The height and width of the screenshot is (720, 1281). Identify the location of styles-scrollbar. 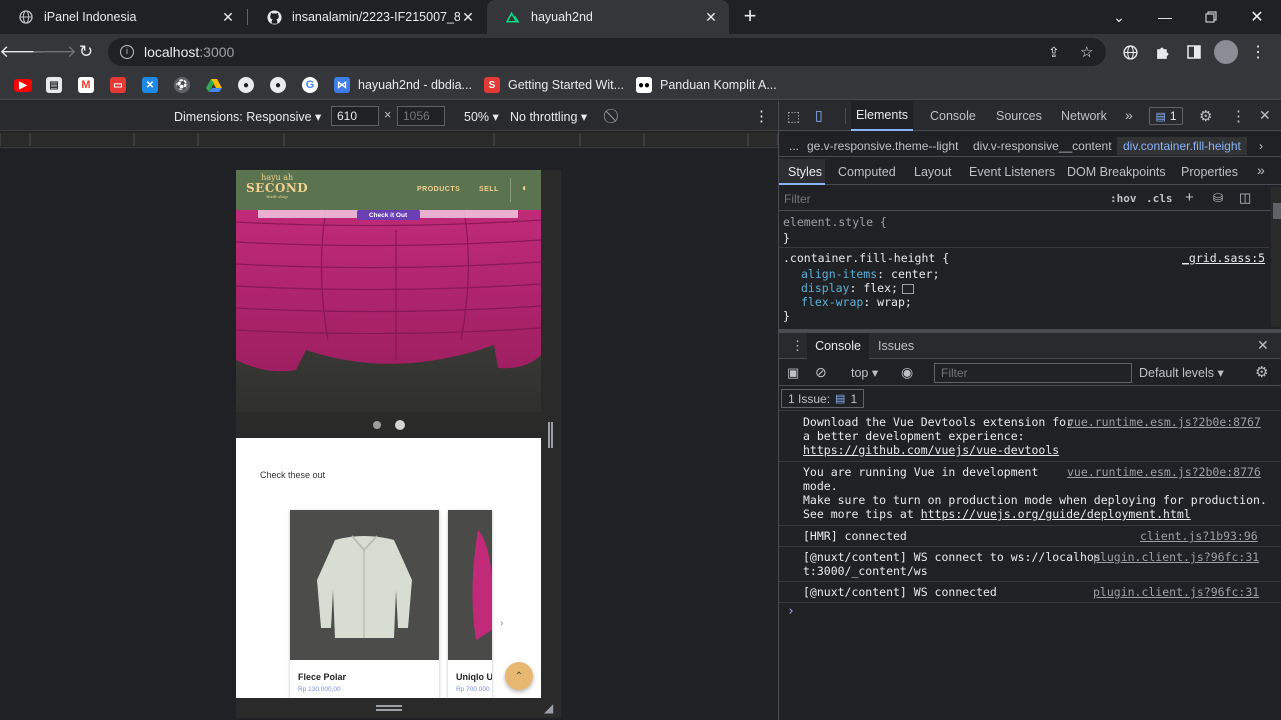
(1276, 257).